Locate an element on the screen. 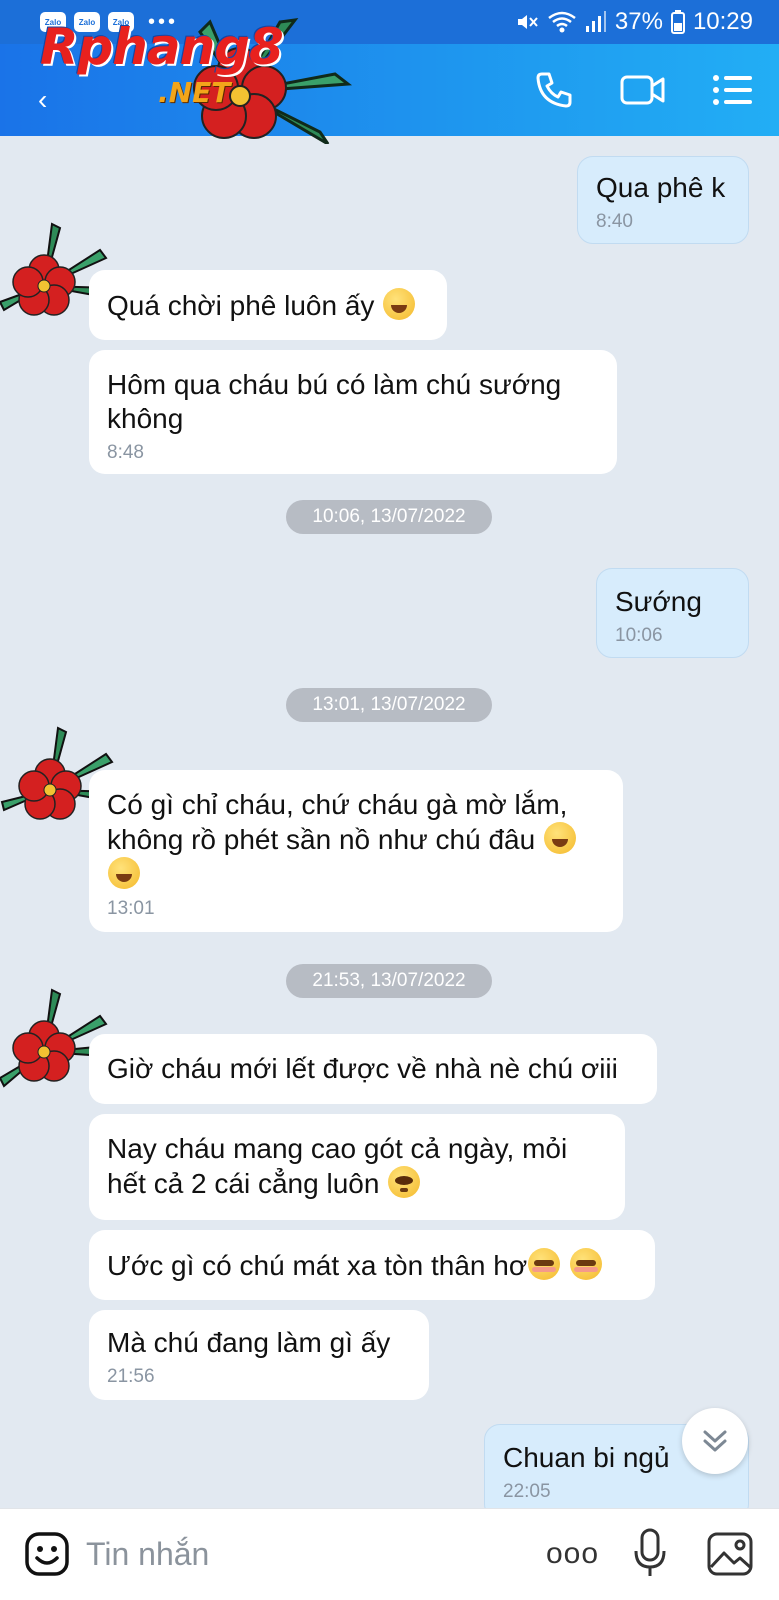 This screenshot has width=779, height=1600. watermark-logo: Rphang8 .NET is located at coordinates (205, 79).